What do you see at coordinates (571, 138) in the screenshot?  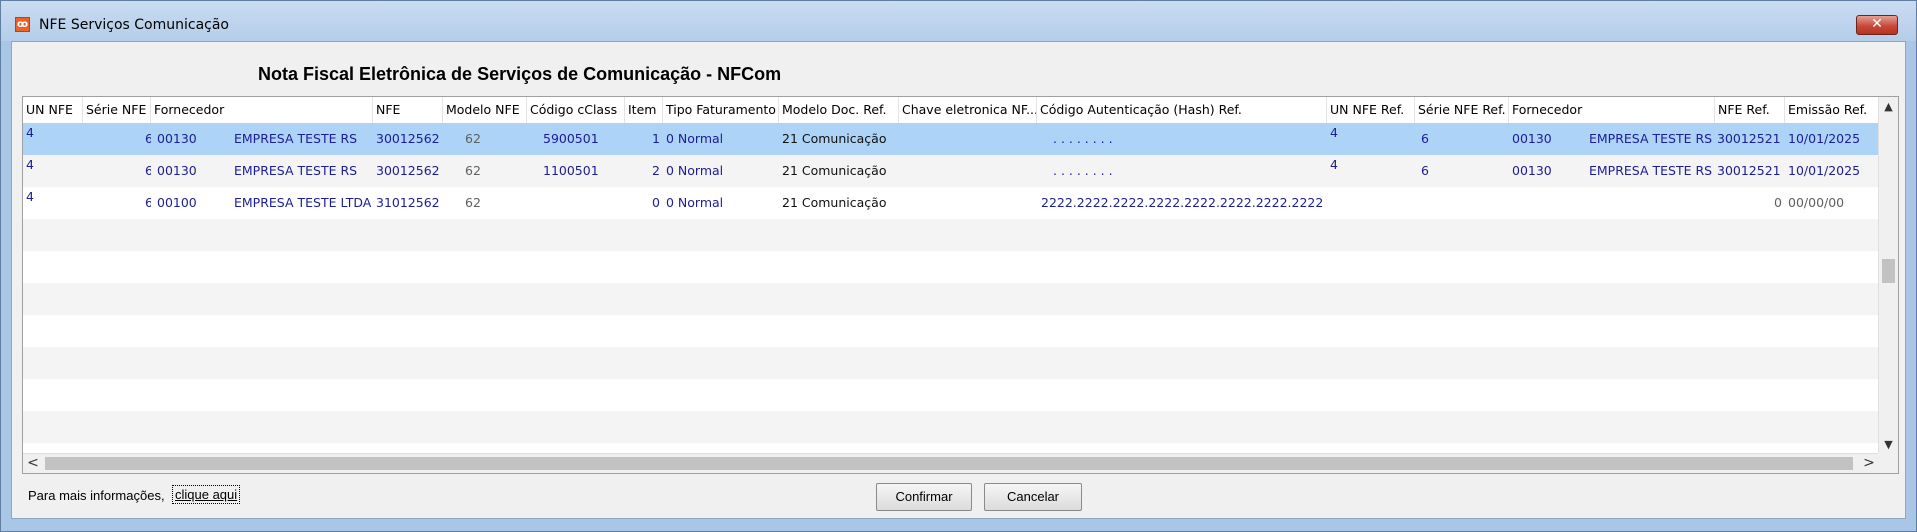 I see `cell-codigo-cclass: 5900501` at bounding box center [571, 138].